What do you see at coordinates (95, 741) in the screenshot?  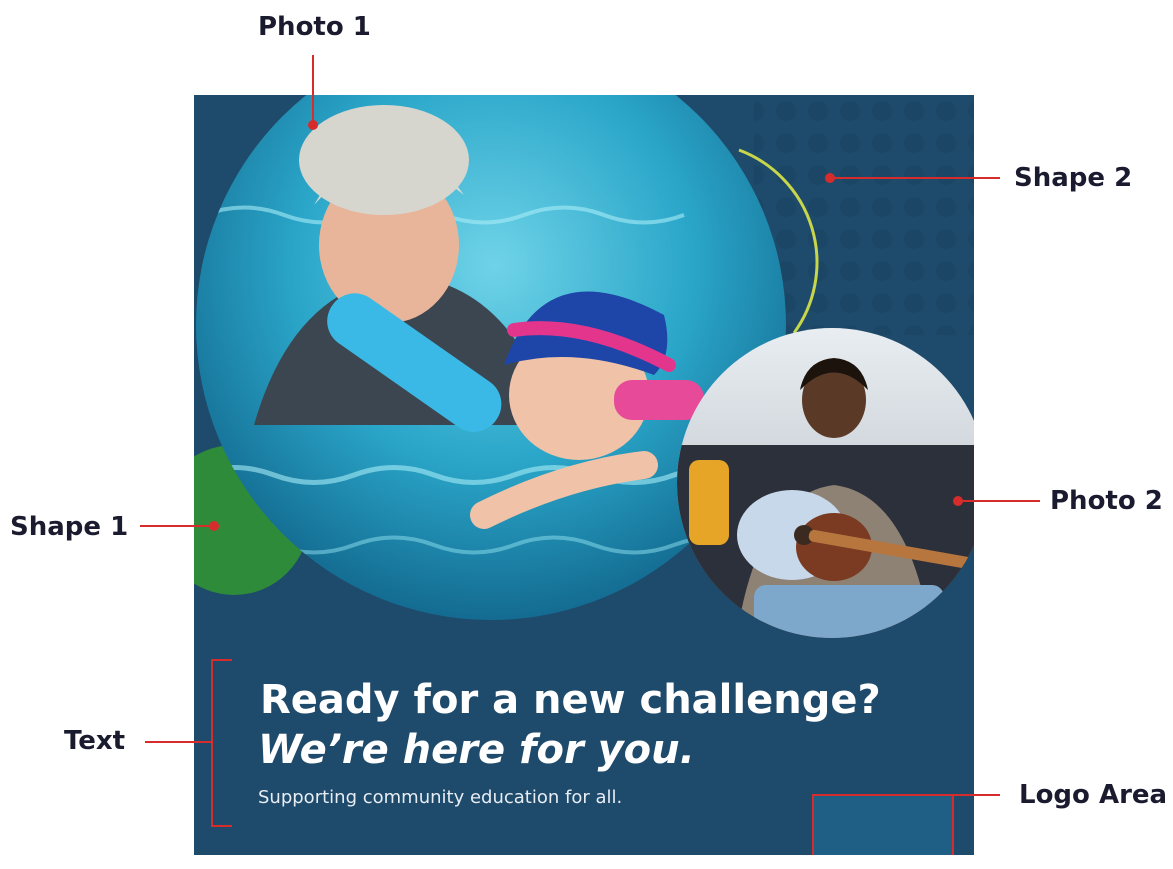 I see `callout-text: Text` at bounding box center [95, 741].